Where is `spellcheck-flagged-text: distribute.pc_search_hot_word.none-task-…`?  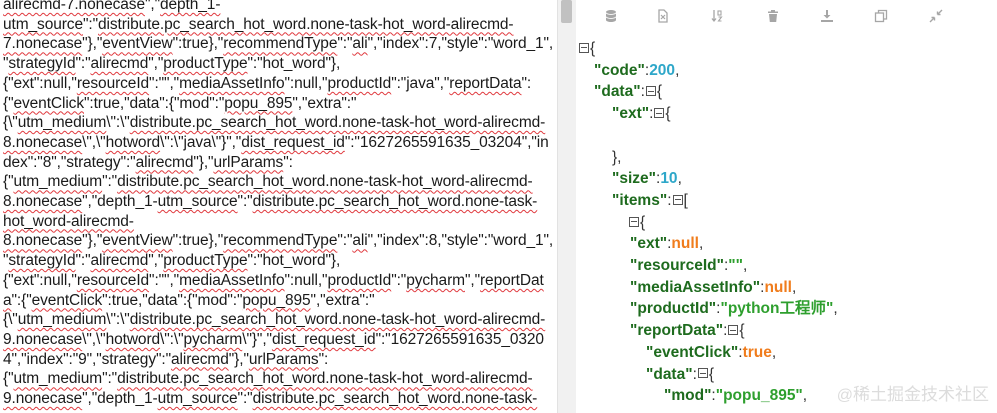
spellcheck-flagged-text: distribute.pc_search_hot_word.none-task-… is located at coordinates (306, 24).